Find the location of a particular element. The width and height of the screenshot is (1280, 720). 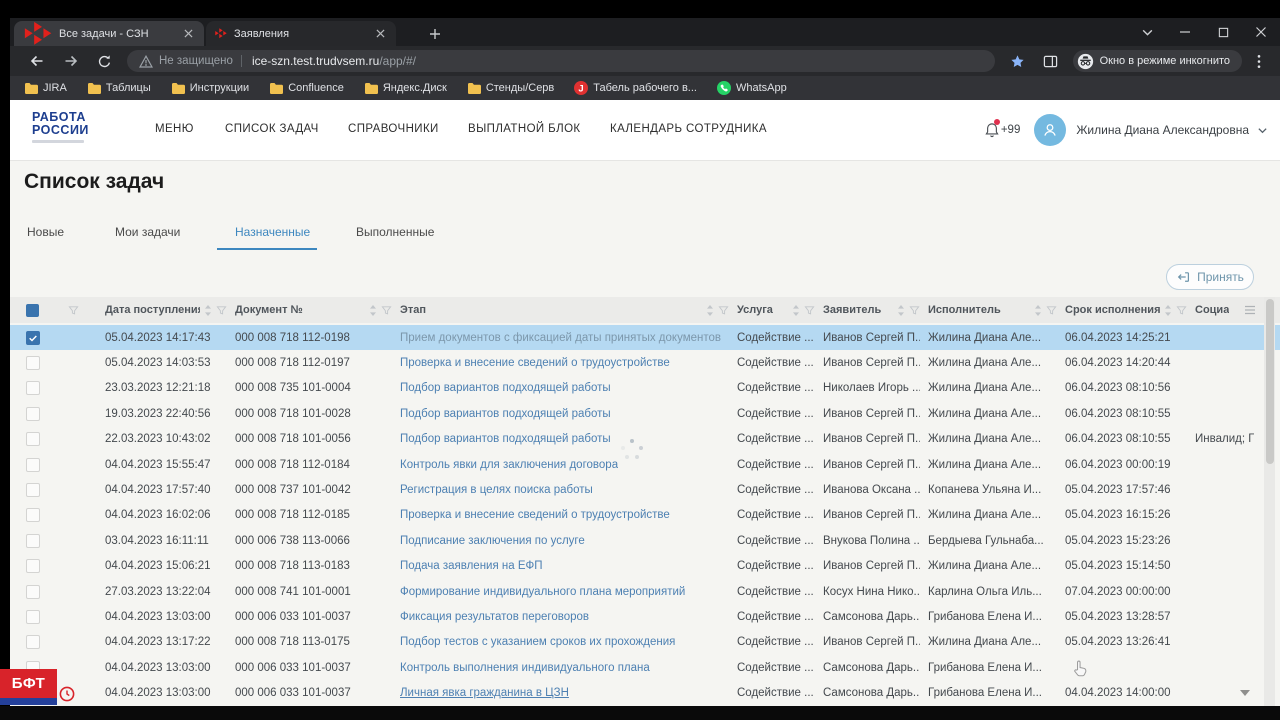

scroll-down-arrow-icon is located at coordinates (1245, 693).